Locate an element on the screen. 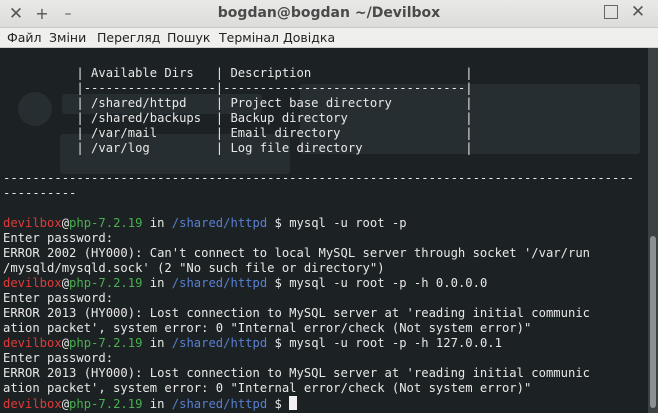 The height and width of the screenshot is (413, 658). menu-file: Файл is located at coordinates (24, 37).